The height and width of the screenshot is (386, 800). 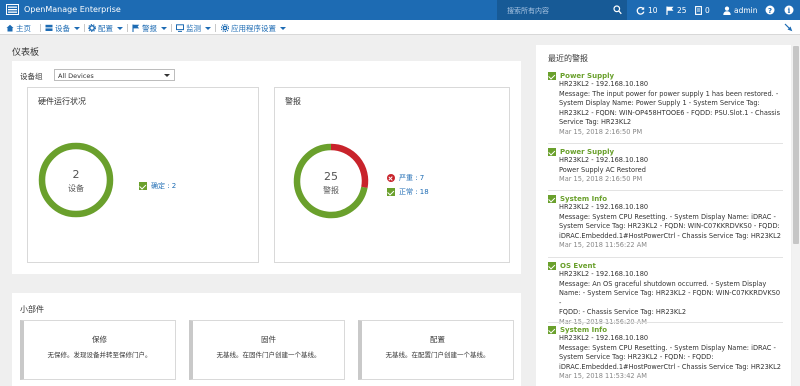 I want to click on info-icon: i, so click(x=789, y=10).